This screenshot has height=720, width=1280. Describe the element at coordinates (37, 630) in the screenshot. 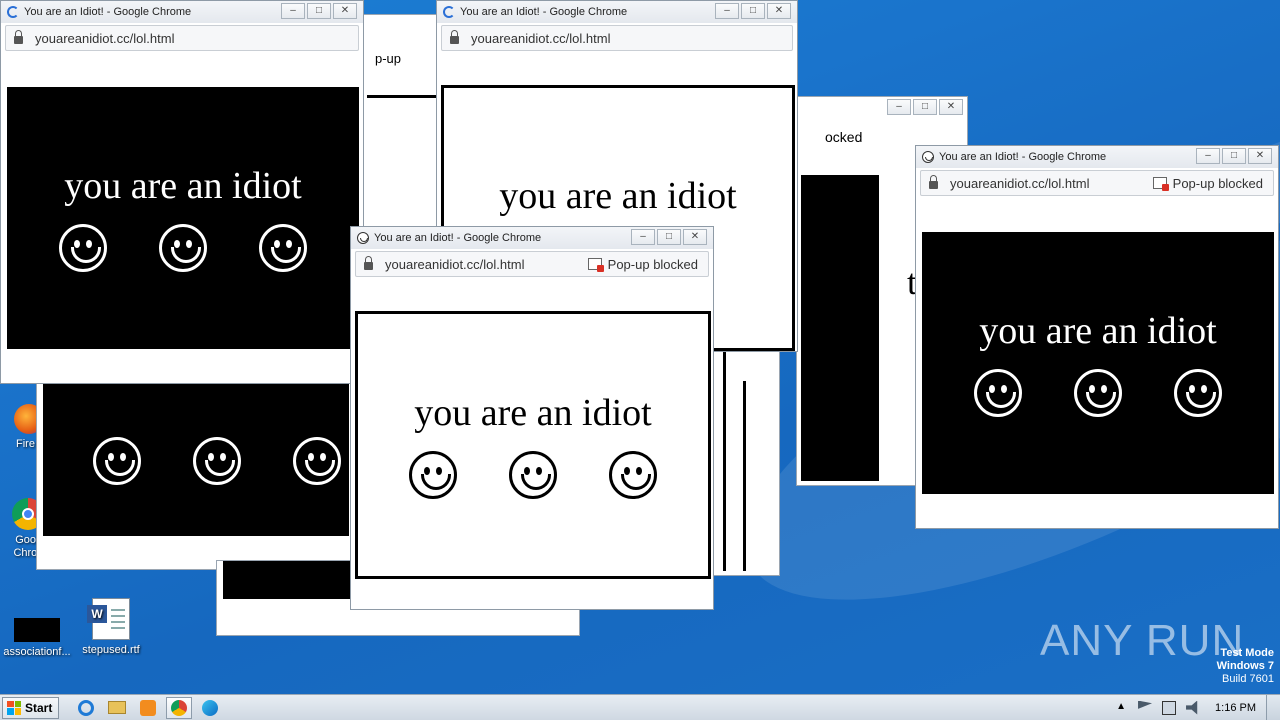

I see `black-file-icon` at that location.